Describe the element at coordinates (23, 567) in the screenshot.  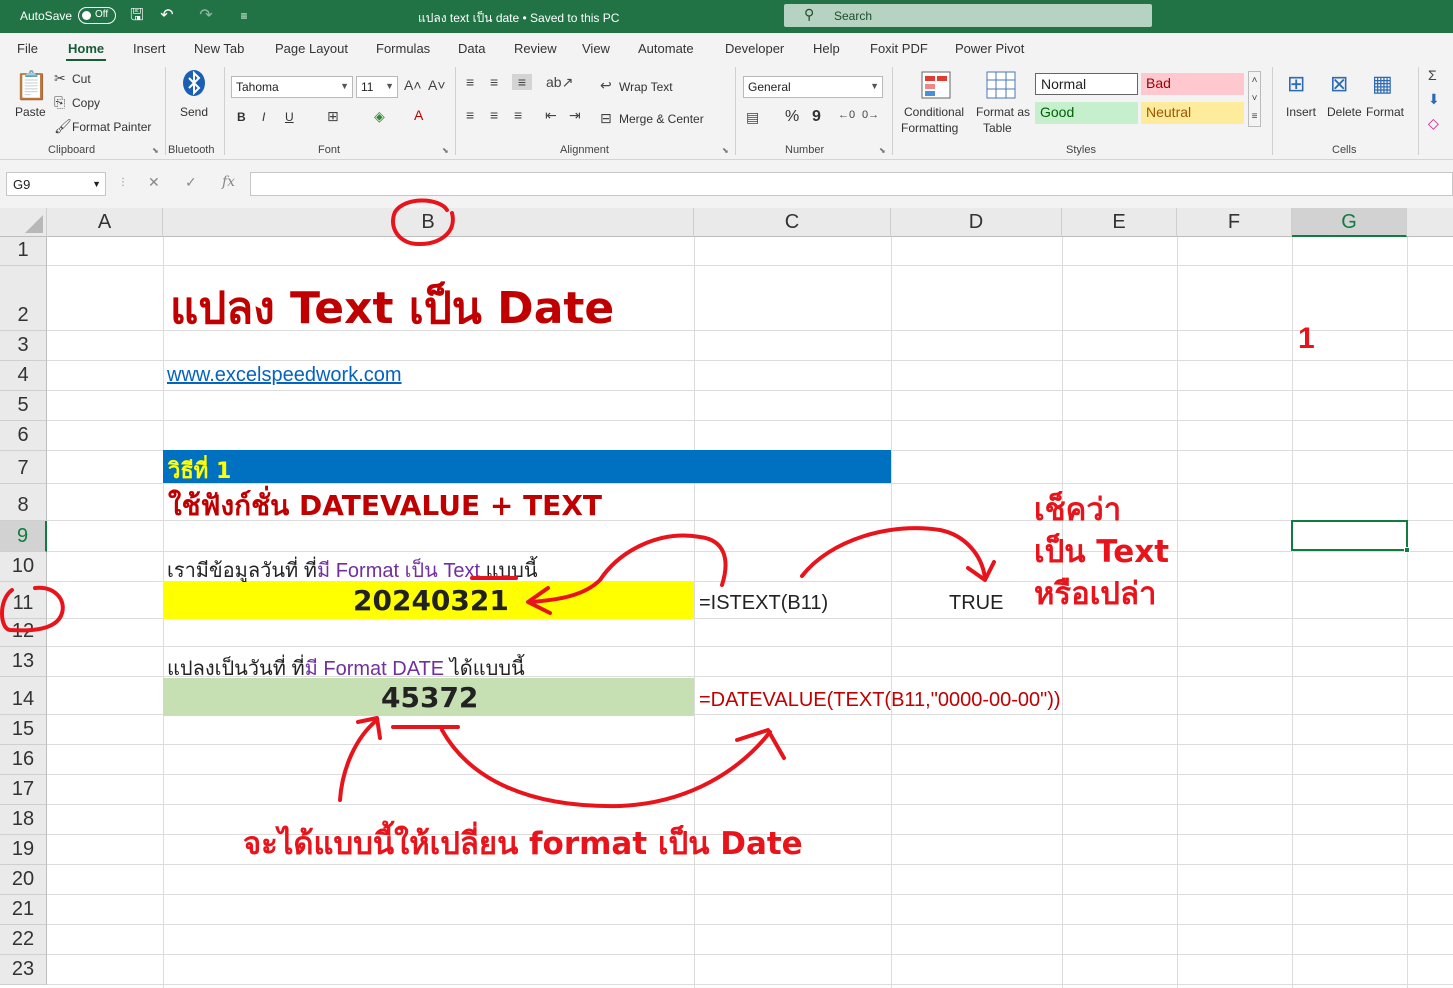
I see `row-header-10: 10` at that location.